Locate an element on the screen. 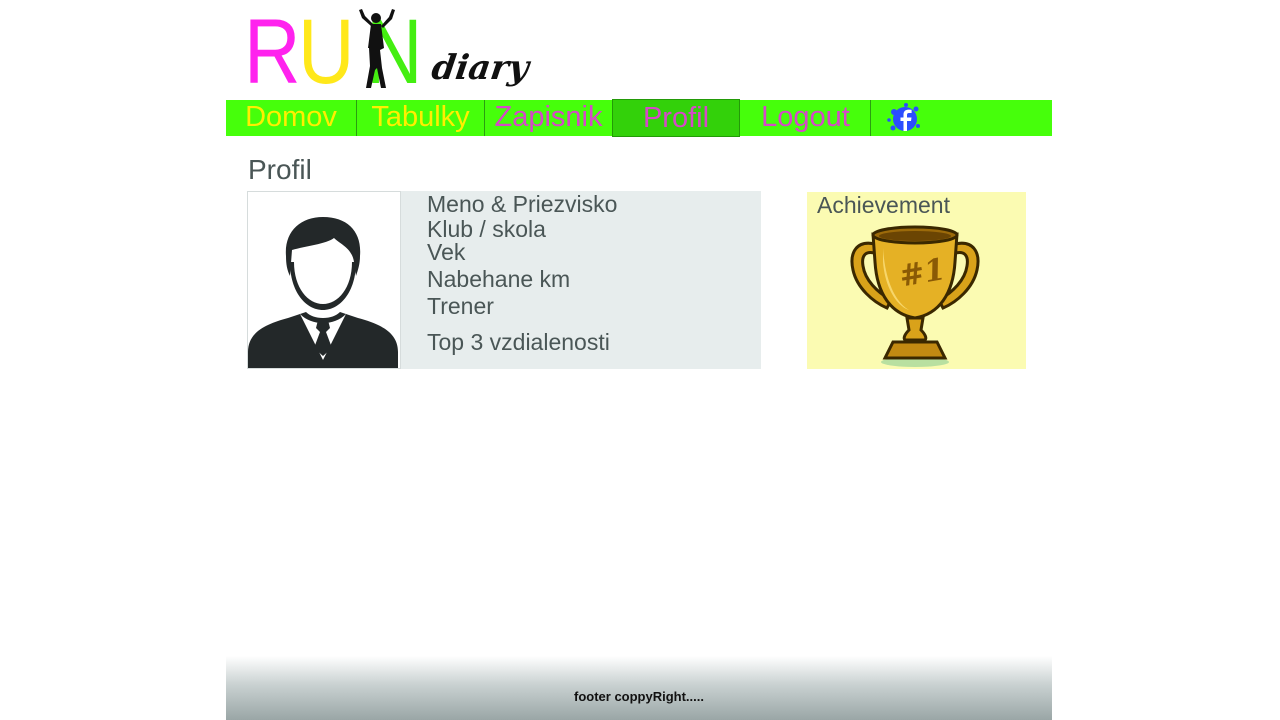 The height and width of the screenshot is (720, 1280). runner-icon is located at coordinates (377, 48).